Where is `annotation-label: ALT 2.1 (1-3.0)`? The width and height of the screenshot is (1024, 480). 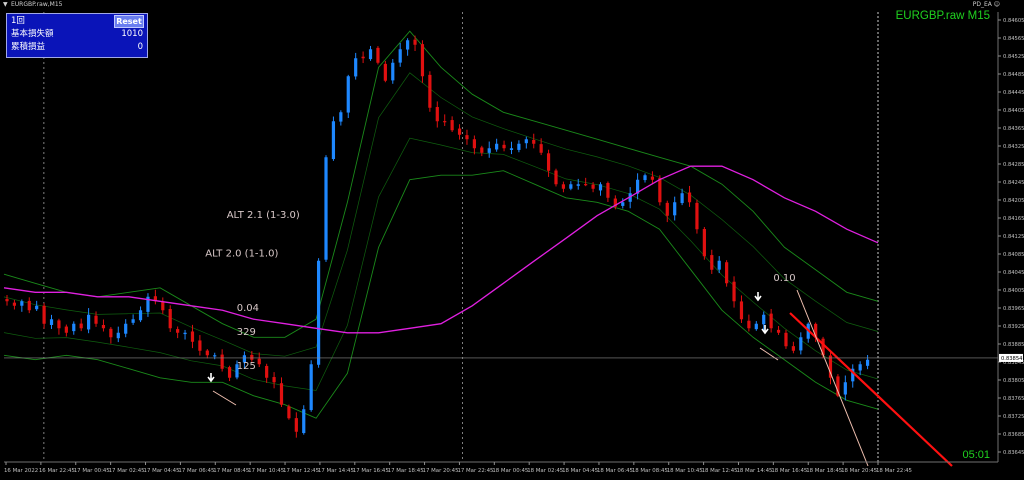
annotation-label: ALT 2.1 (1-3.0) is located at coordinates (263, 215).